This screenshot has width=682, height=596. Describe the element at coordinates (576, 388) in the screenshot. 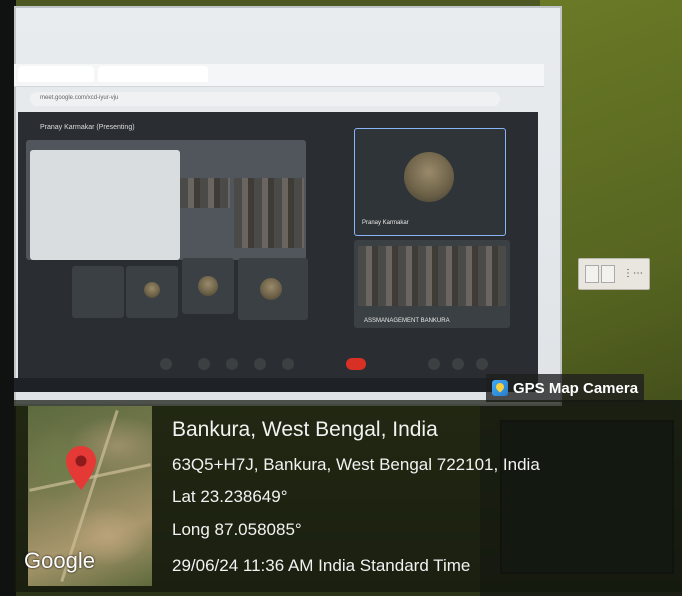

I see `badge-label: GPS Map Camera` at that location.